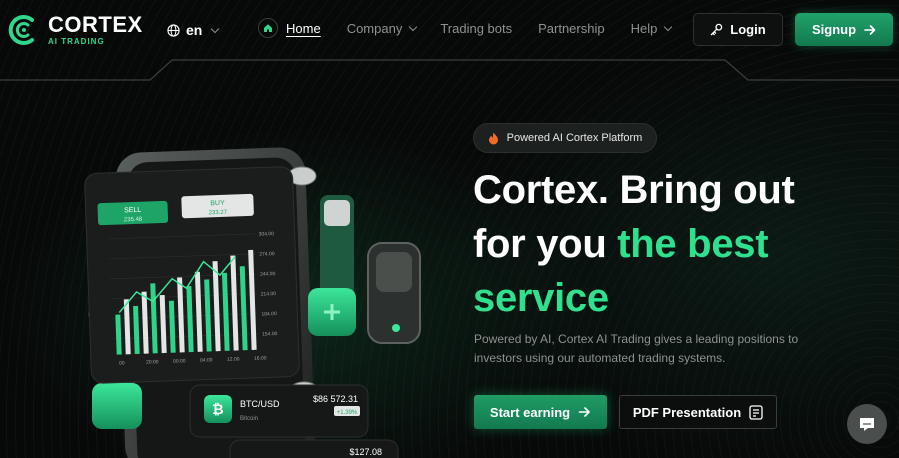 The image size is (899, 458). I want to click on nav-company-label: Company, so click(374, 28).